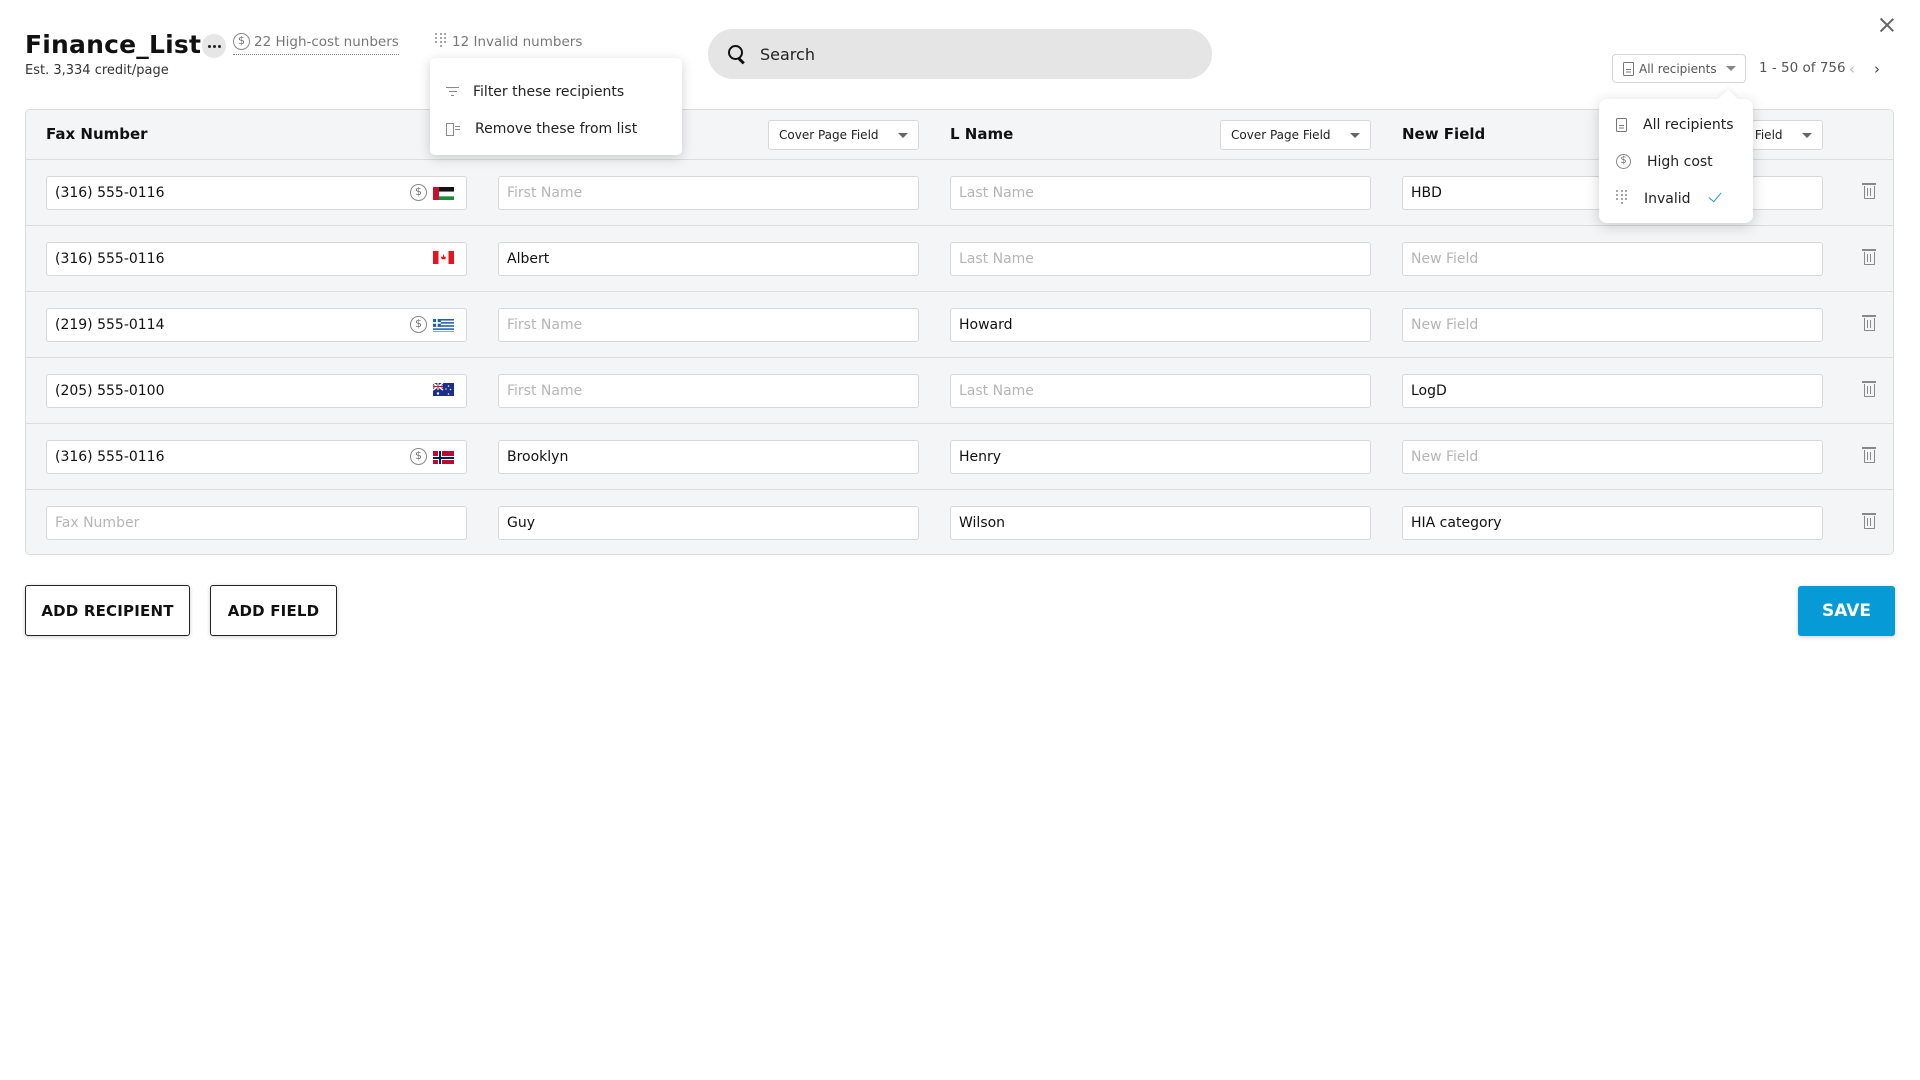 This screenshot has height=1080, width=1920. I want to click on norway-flag-icon, so click(443, 457).